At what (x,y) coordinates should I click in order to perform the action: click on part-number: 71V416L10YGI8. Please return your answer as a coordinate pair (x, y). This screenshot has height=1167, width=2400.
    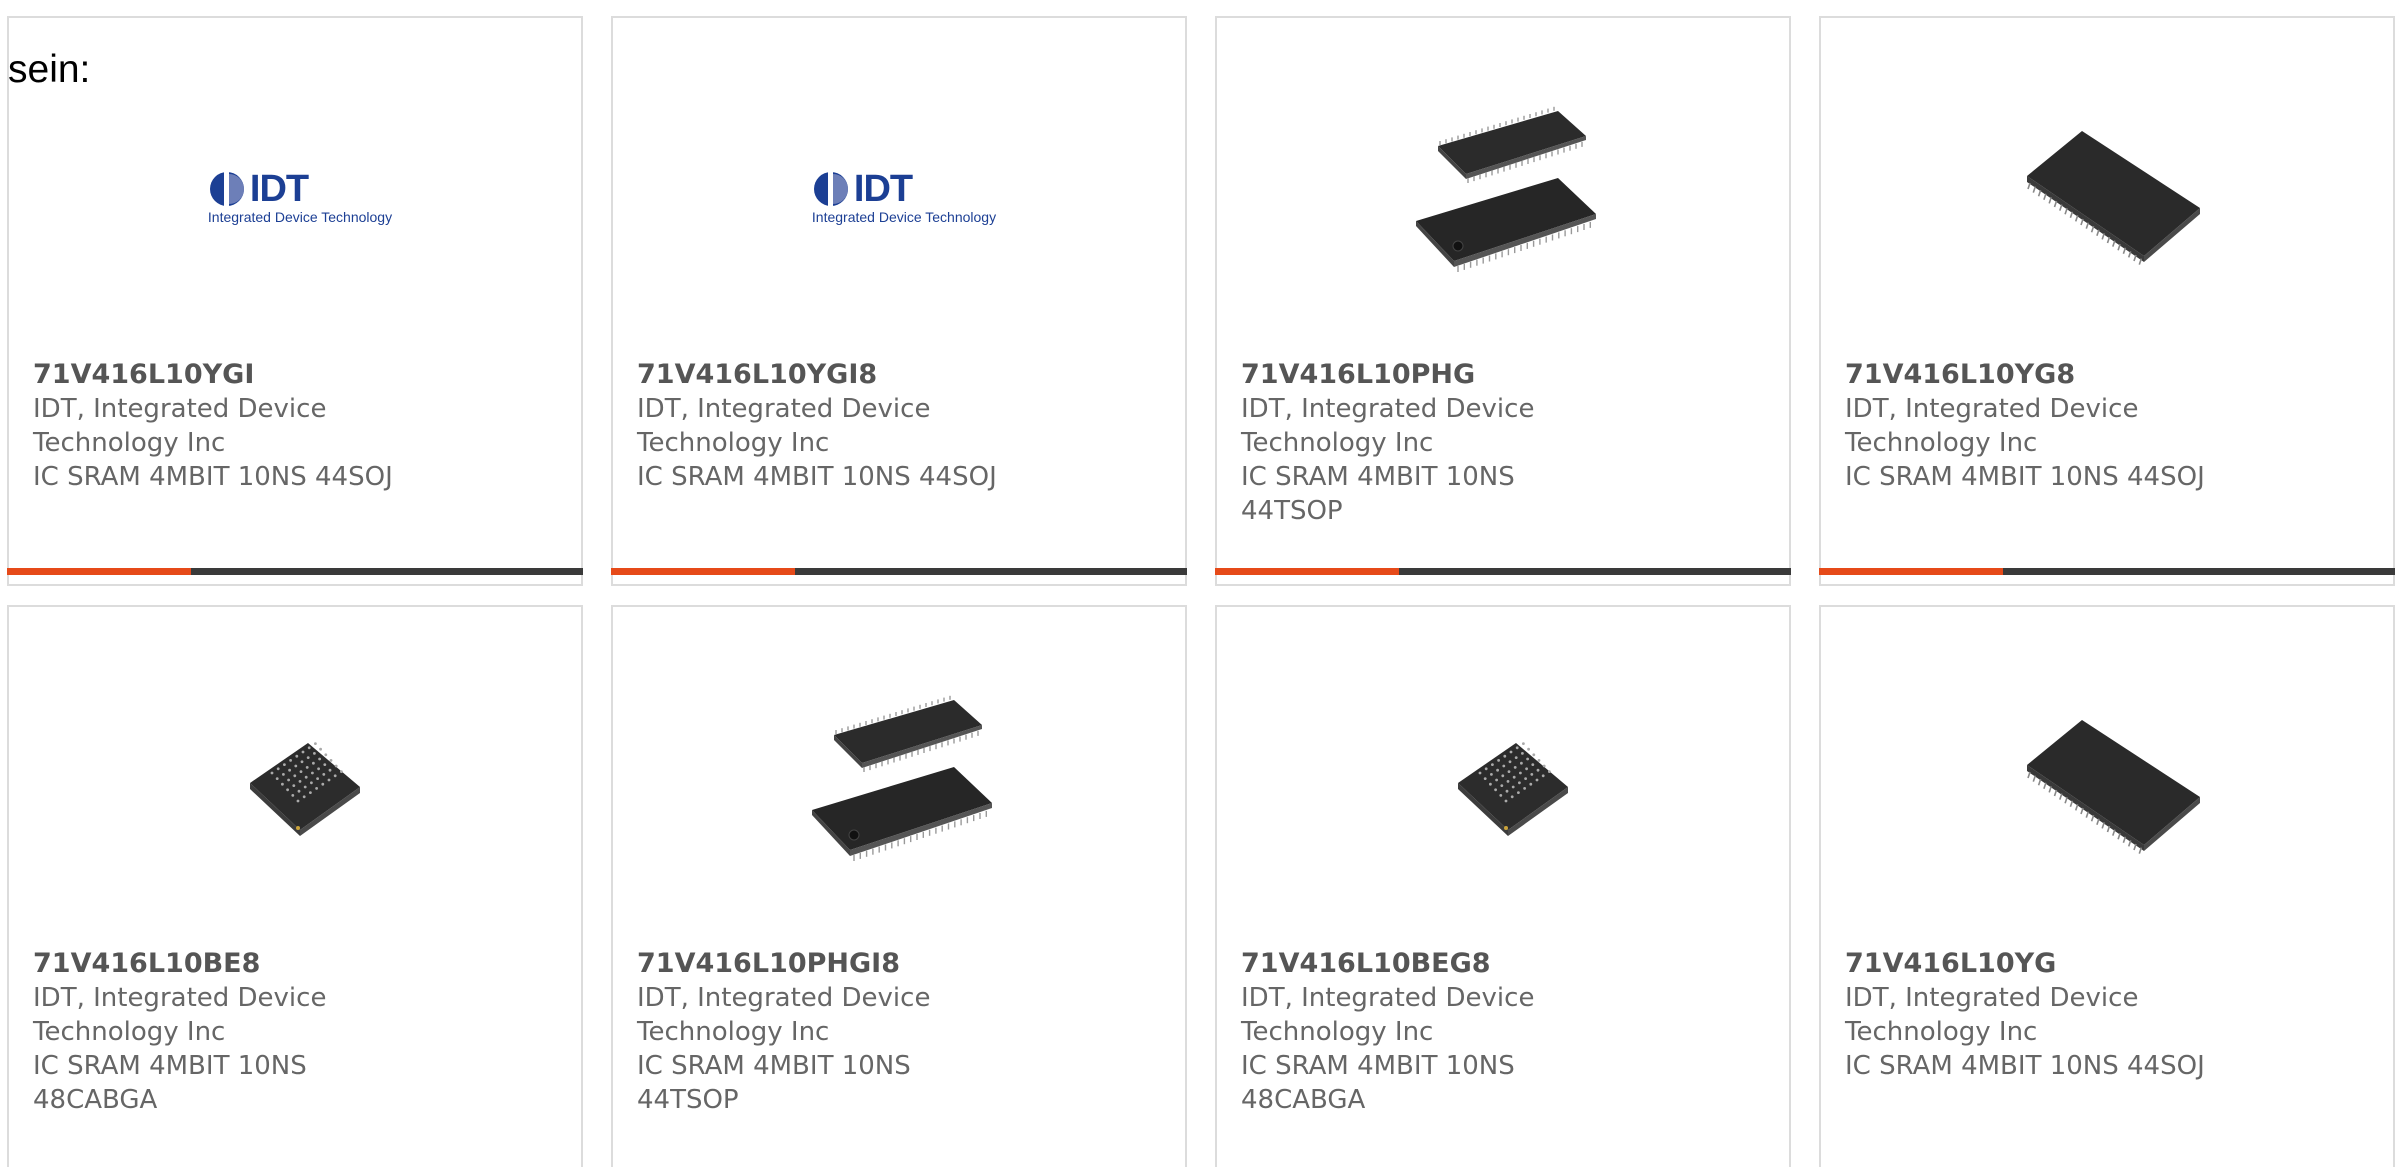
    Looking at the image, I should click on (817, 375).